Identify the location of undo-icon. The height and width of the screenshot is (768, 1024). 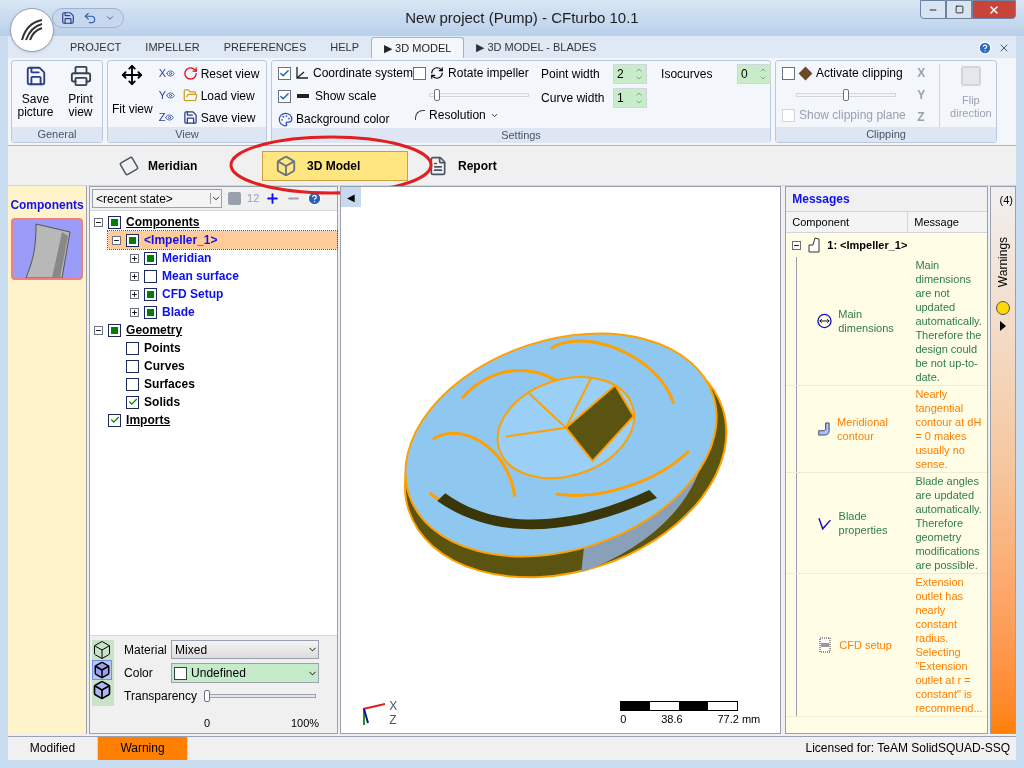
(90, 18).